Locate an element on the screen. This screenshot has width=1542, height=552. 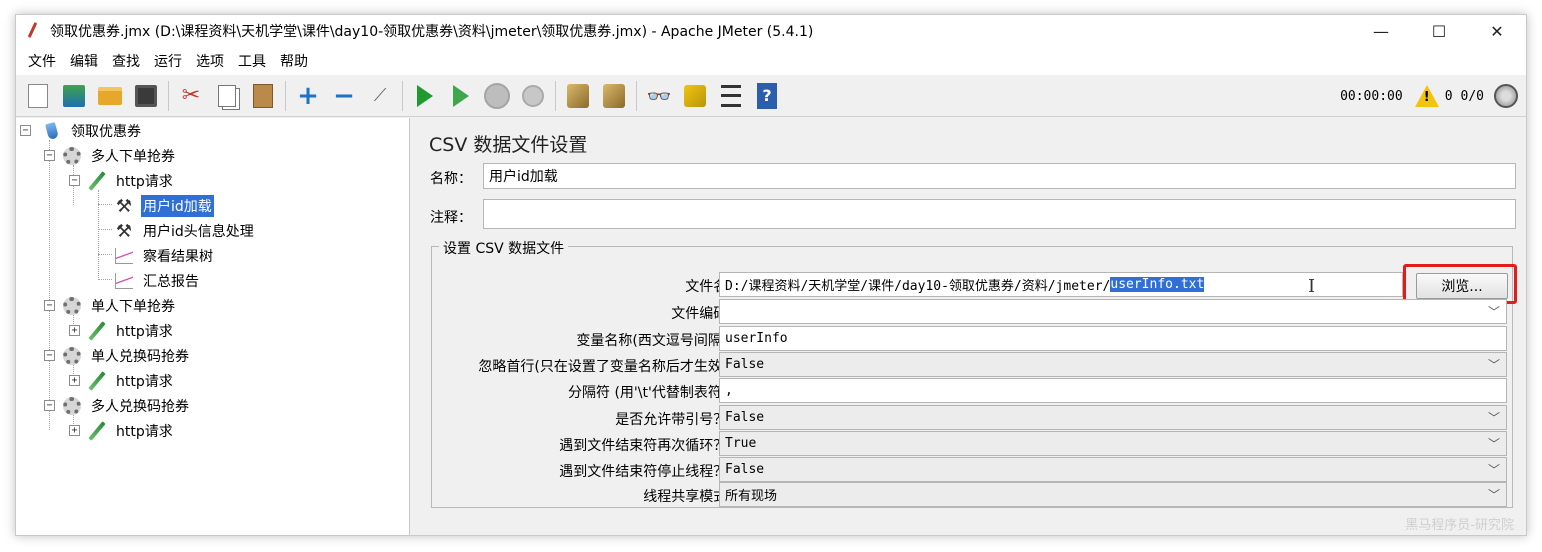
open-button is located at coordinates (110, 96).